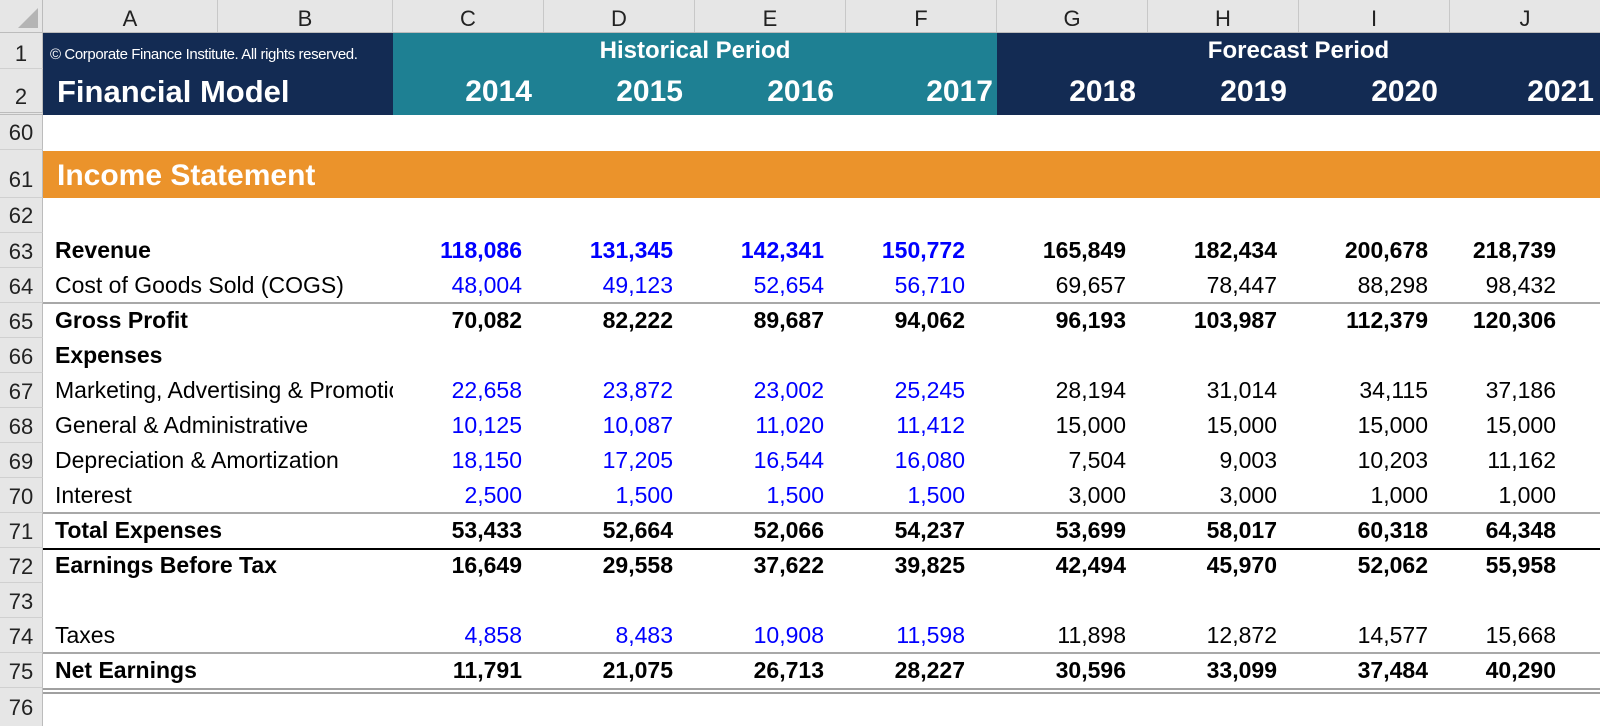  I want to click on value-cell-2016: 142,341, so click(770, 250).